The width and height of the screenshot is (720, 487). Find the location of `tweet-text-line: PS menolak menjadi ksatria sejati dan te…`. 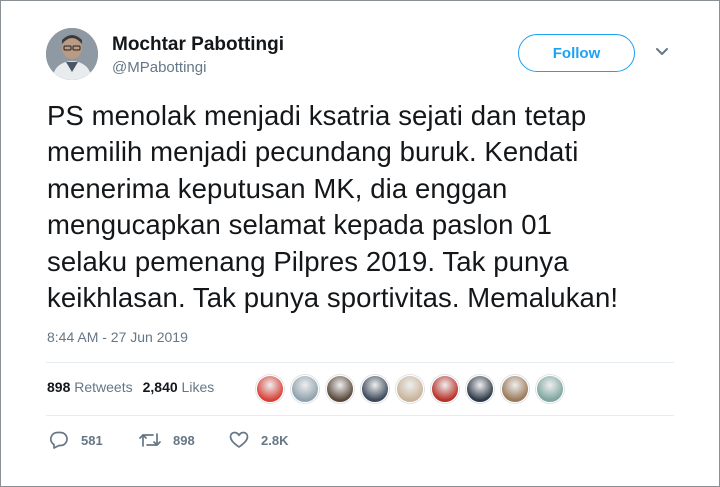

tweet-text-line: PS menolak menjadi ksatria sejati dan te… is located at coordinates (317, 115).